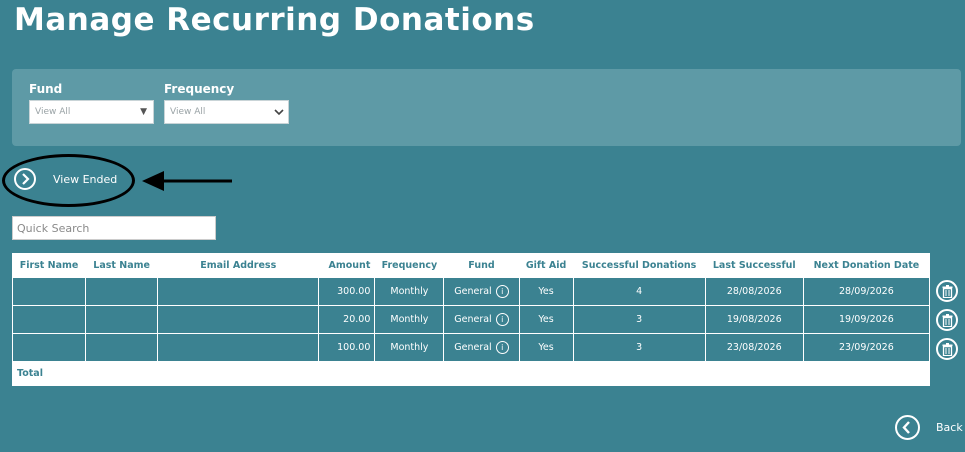  What do you see at coordinates (639, 265) in the screenshot?
I see `column-header-successful-donations: Successful Donations` at bounding box center [639, 265].